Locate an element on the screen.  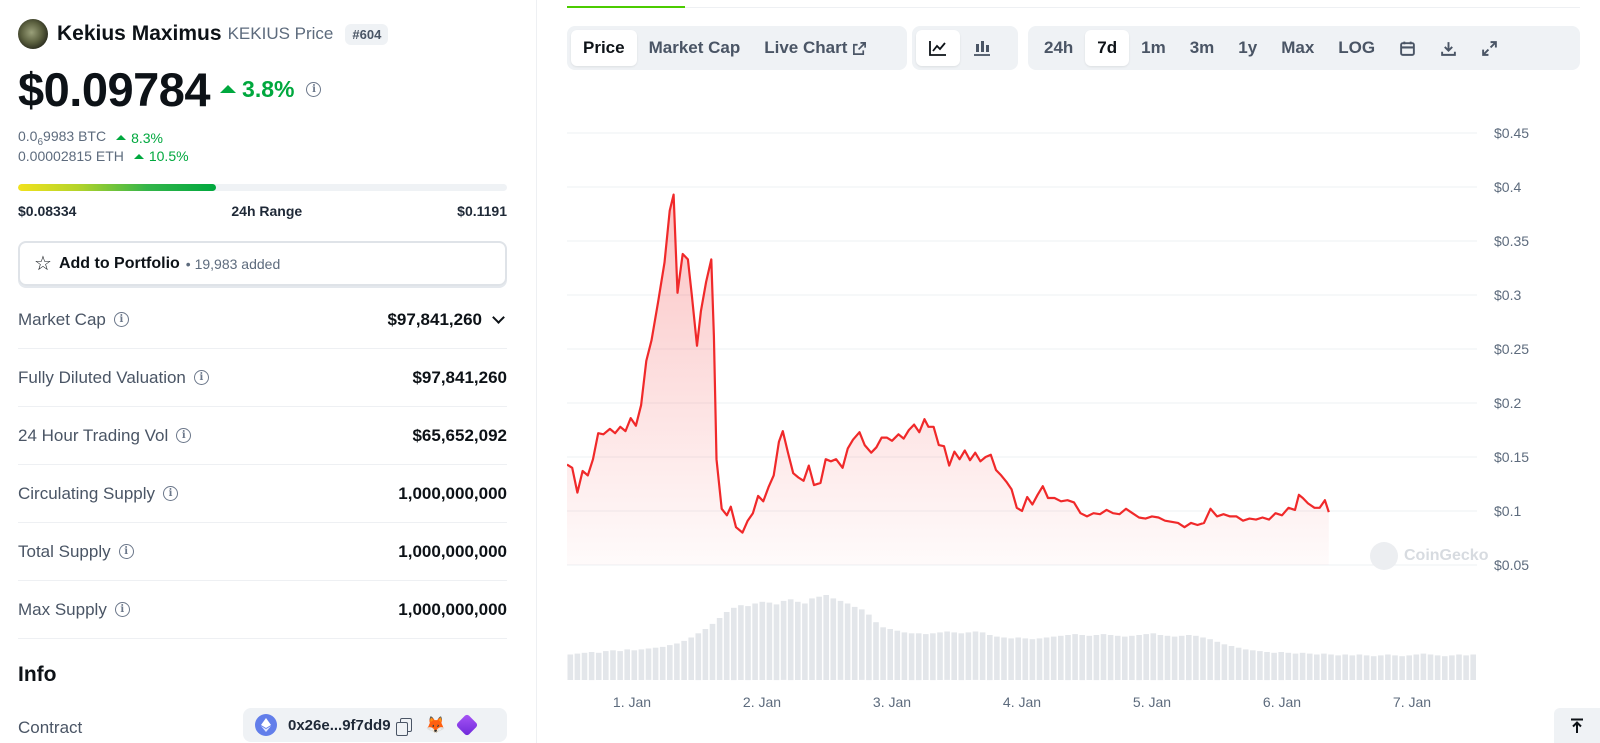
btc-conversion: 0.069983 BTC 8.3% is located at coordinates (90, 138).